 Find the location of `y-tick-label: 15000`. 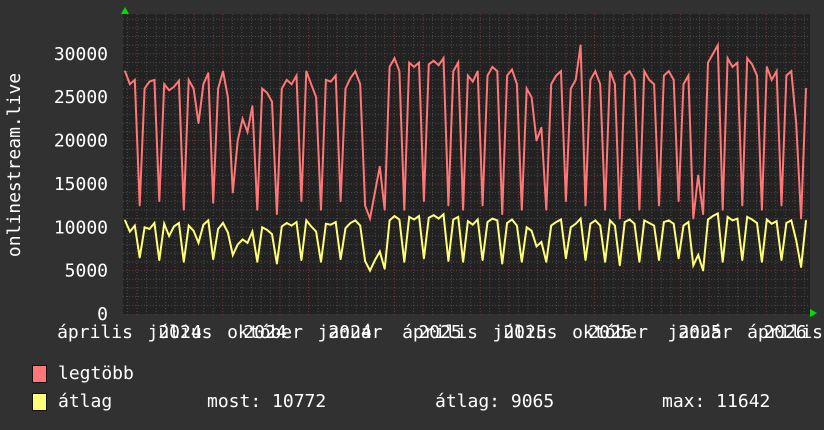

y-tick-label: 15000 is located at coordinates (81, 184).